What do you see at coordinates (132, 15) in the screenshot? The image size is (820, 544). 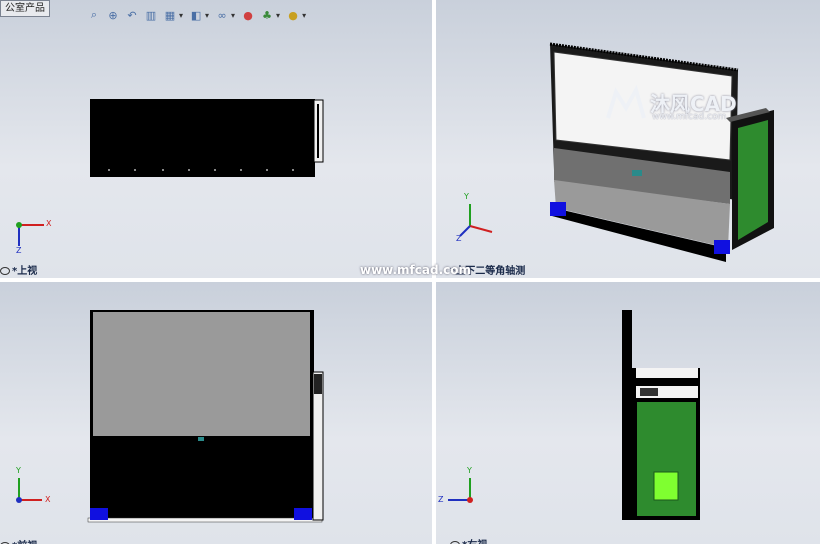 I see `previous-view-icon: ↶` at bounding box center [132, 15].